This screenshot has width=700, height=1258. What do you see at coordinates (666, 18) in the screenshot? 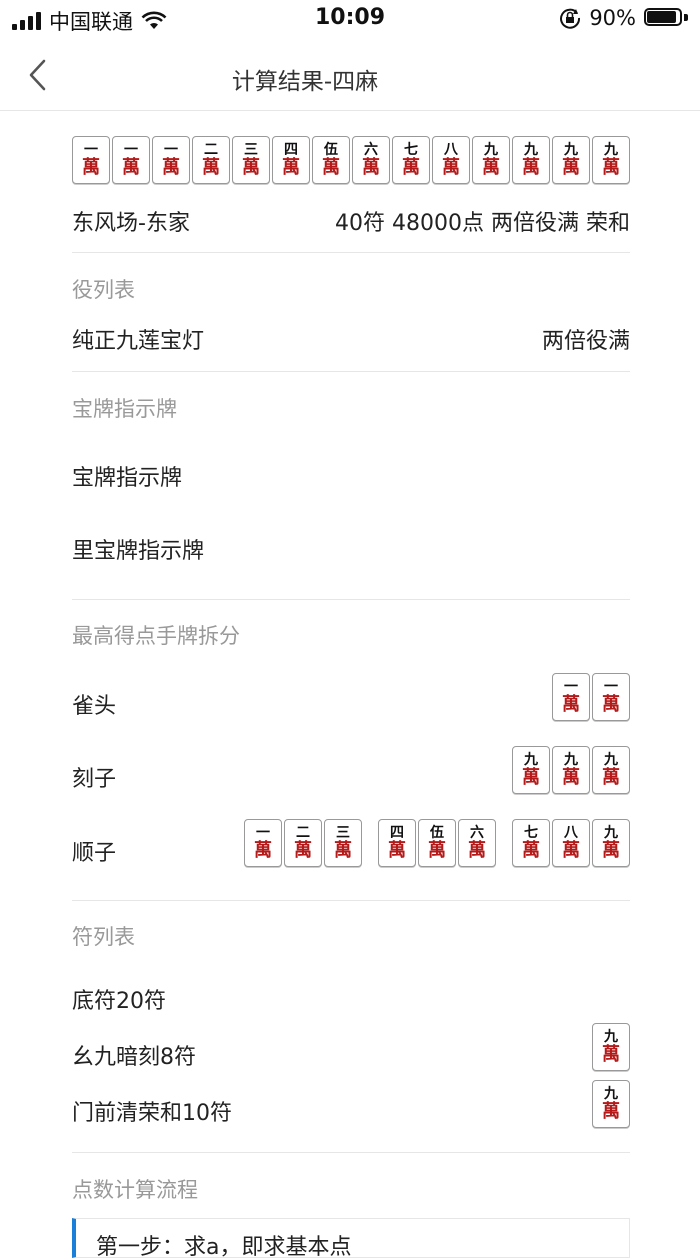
I see `battery-icon` at bounding box center [666, 18].